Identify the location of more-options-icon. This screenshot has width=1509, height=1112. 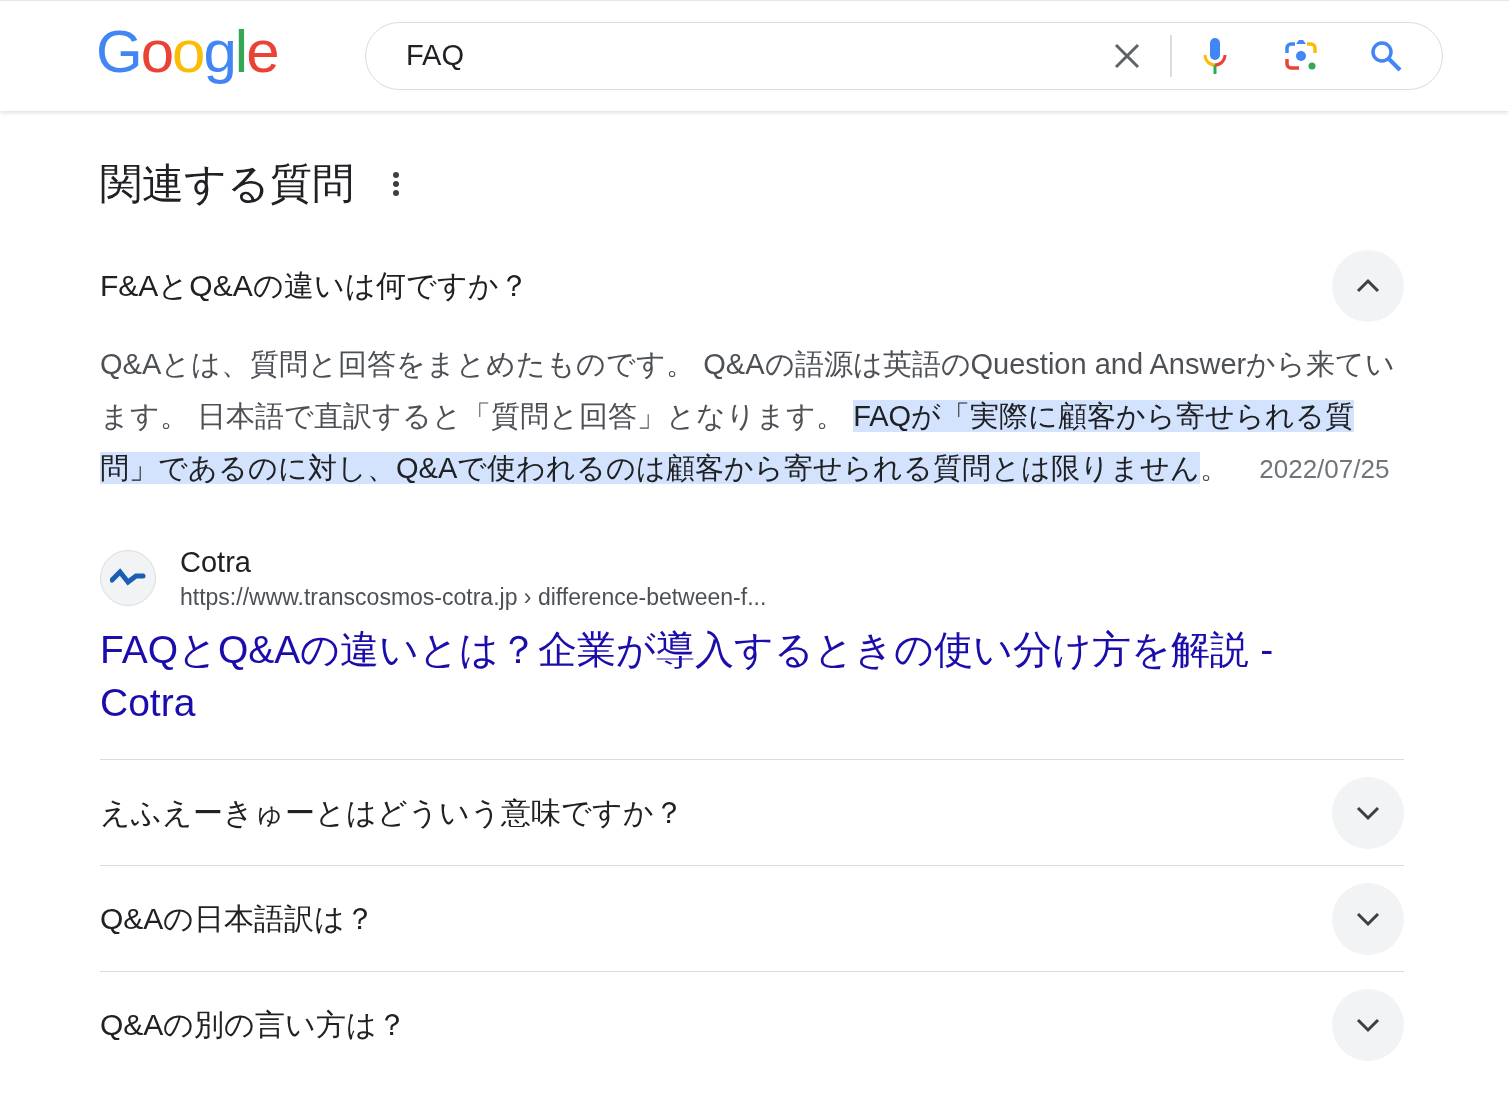
(396, 184).